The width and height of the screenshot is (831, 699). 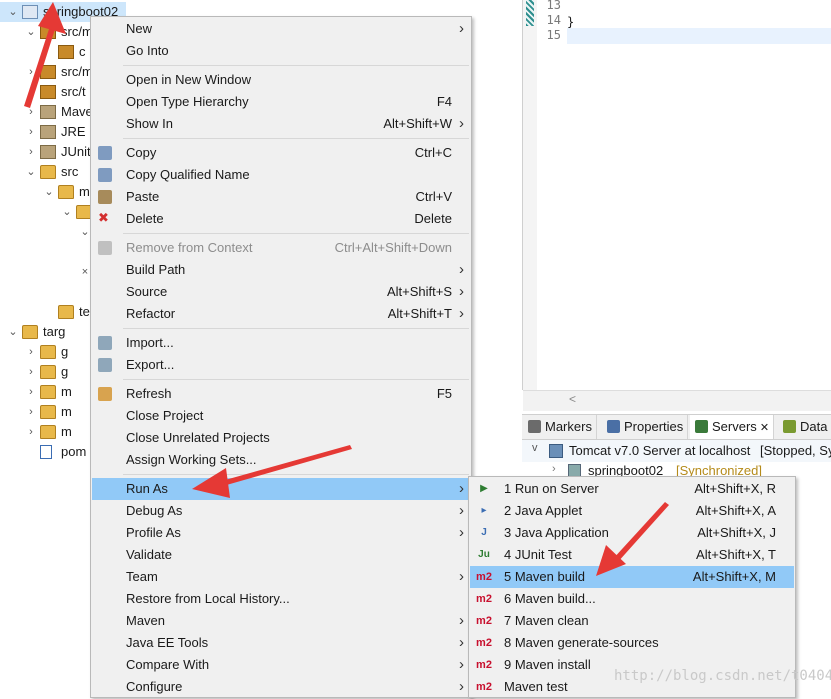 I want to click on menu-item-go-into: Go Into, so click(x=281, y=51).